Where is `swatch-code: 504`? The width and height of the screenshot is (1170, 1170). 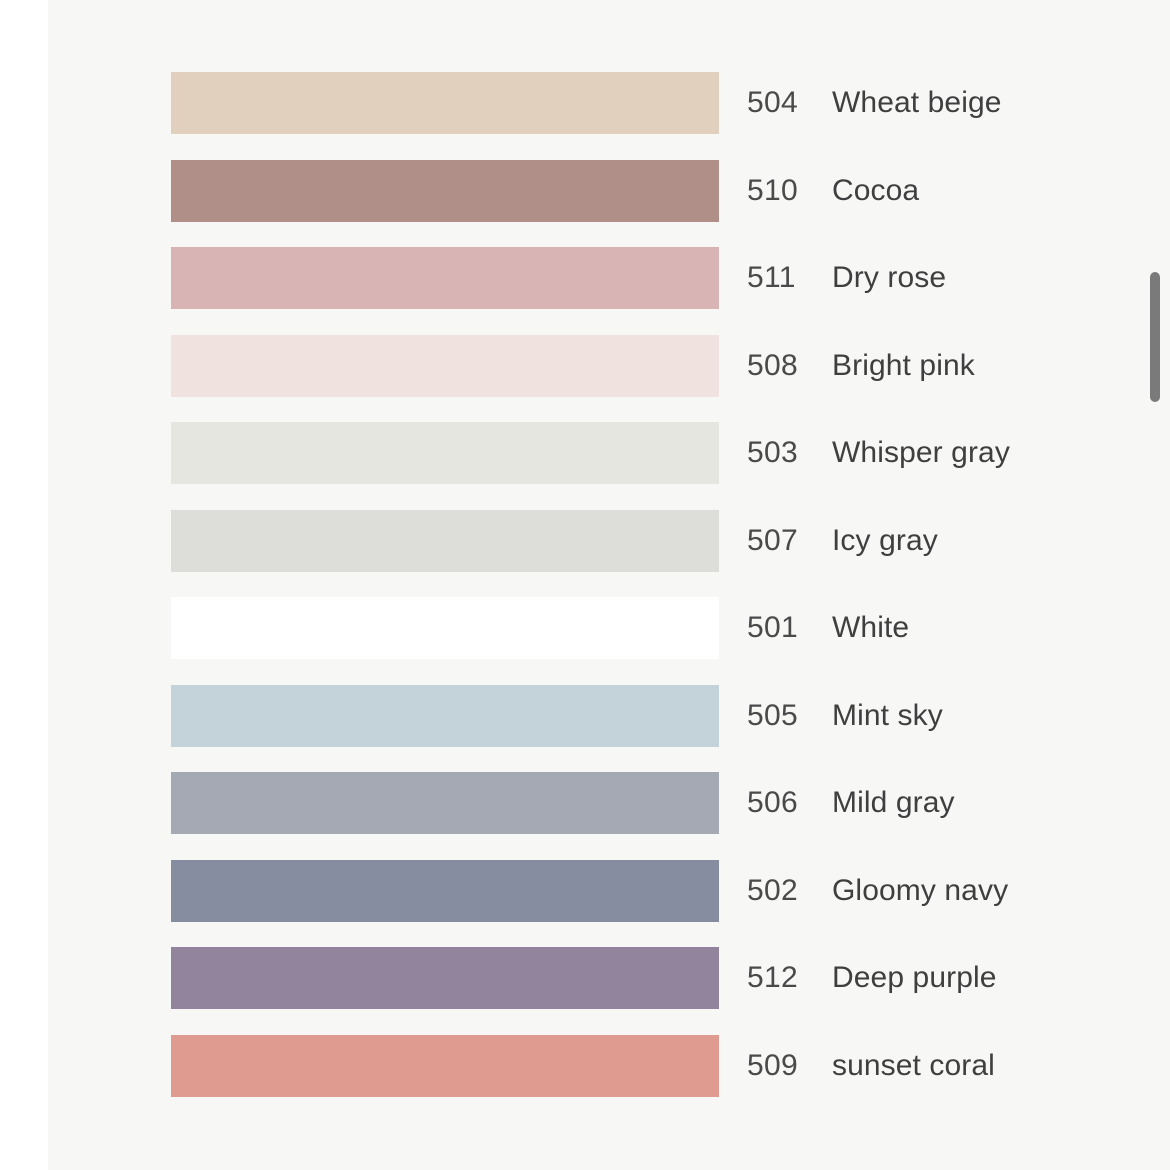
swatch-code: 504 is located at coordinates (772, 102).